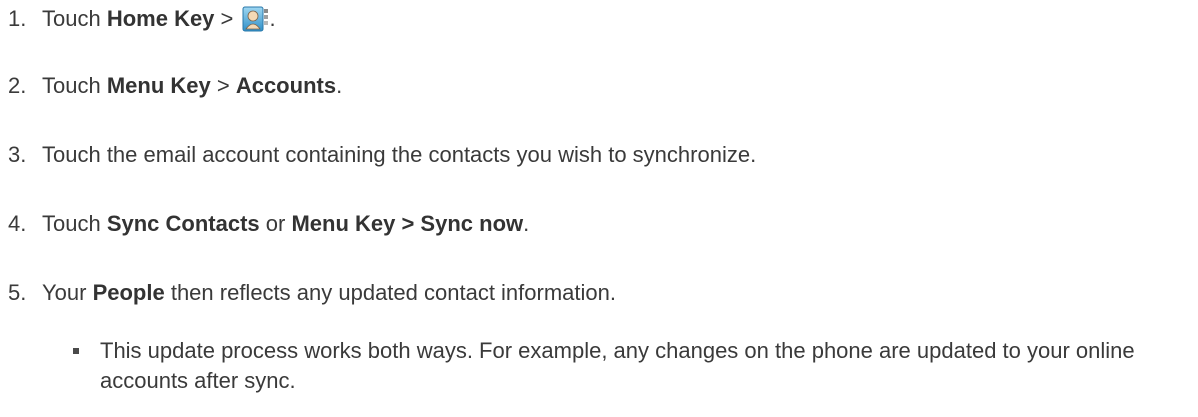  I want to click on people-label: People, so click(128, 292).